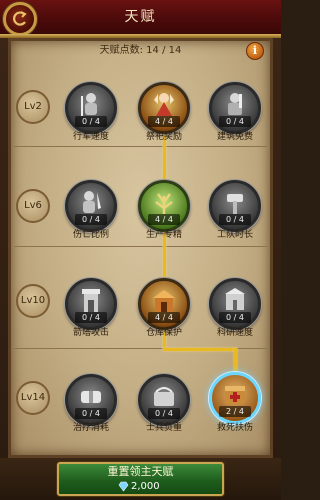 The image size is (320, 500). What do you see at coordinates (33, 398) in the screenshot?
I see `level-badge-lv14: Lv14` at bounding box center [33, 398].